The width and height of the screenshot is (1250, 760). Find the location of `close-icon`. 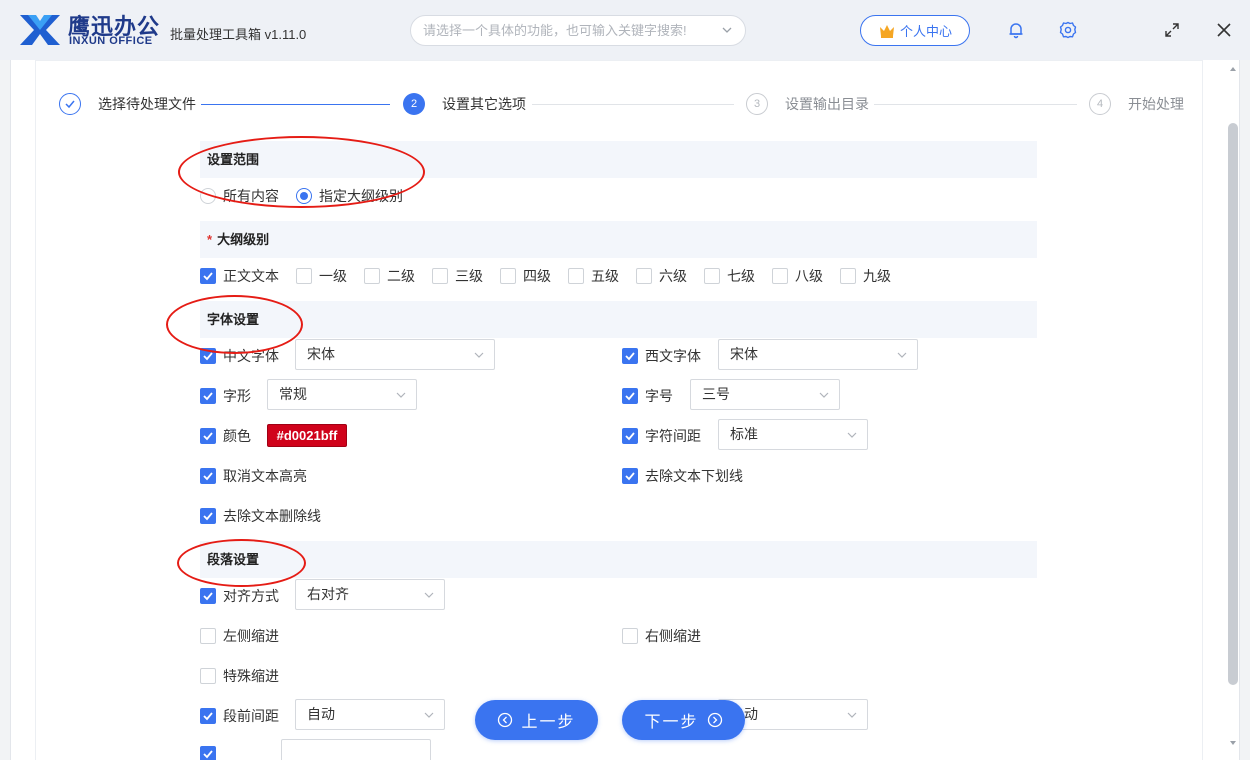

close-icon is located at coordinates (1224, 30).